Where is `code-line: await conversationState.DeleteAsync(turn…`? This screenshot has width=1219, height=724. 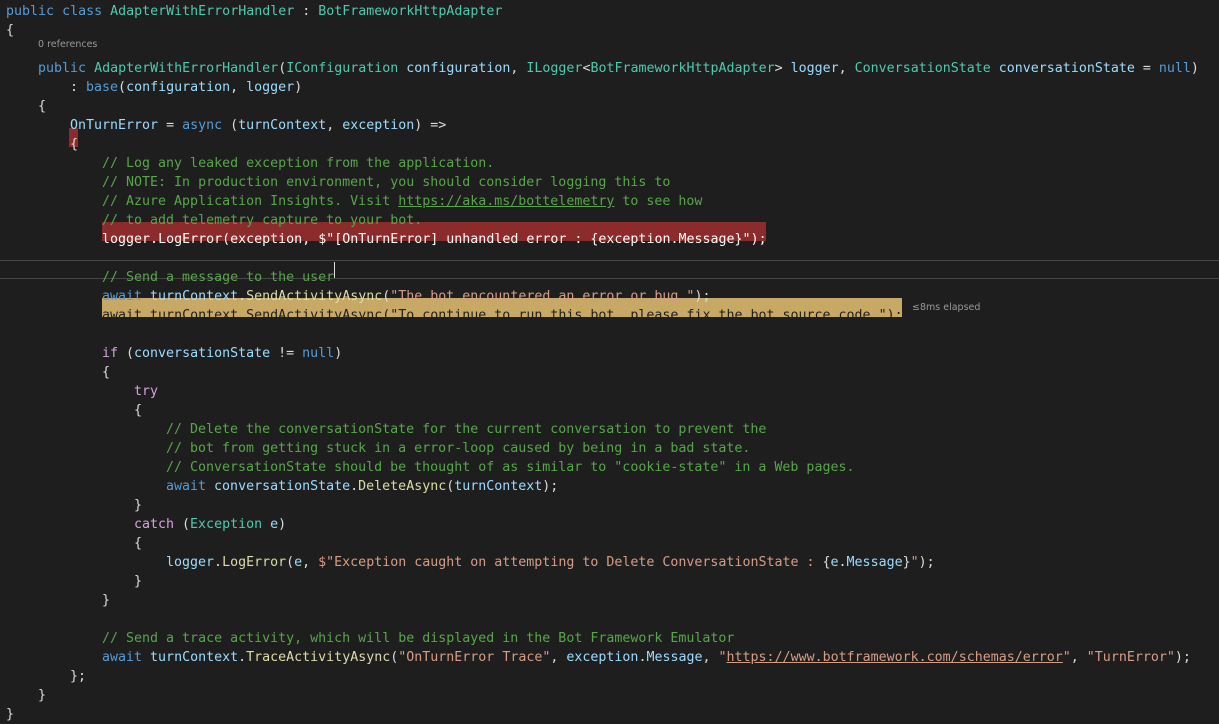
code-line: await conversationState.DeleteAsync(turn… is located at coordinates (362, 486).